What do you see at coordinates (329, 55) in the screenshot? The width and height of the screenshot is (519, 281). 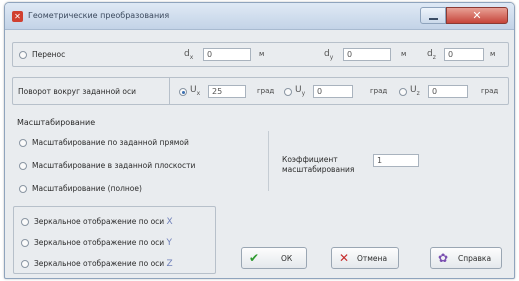 I see `dy-symbol: dy` at bounding box center [329, 55].